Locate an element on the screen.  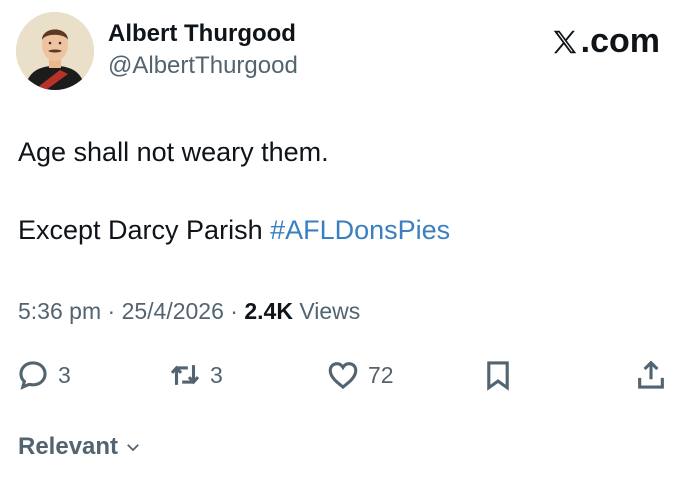
bookmark-button is located at coordinates (498, 375).